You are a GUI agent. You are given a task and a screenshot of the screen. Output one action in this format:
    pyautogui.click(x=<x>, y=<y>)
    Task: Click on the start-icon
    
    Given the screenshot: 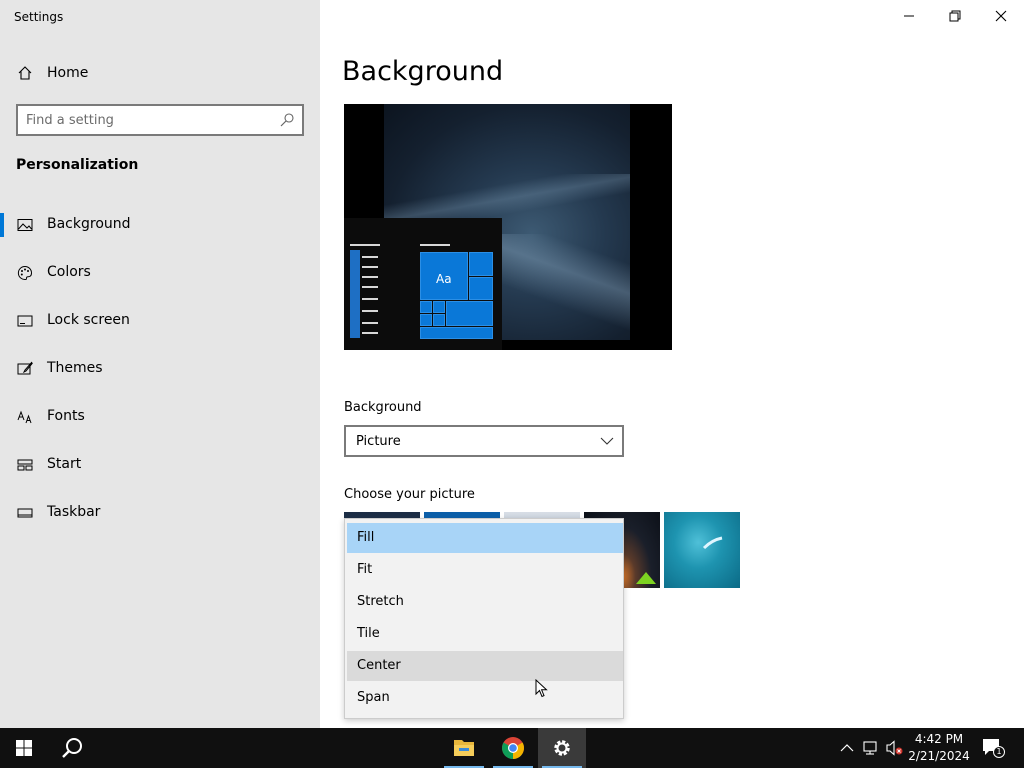 What is the action you would take?
    pyautogui.click(x=25, y=465)
    